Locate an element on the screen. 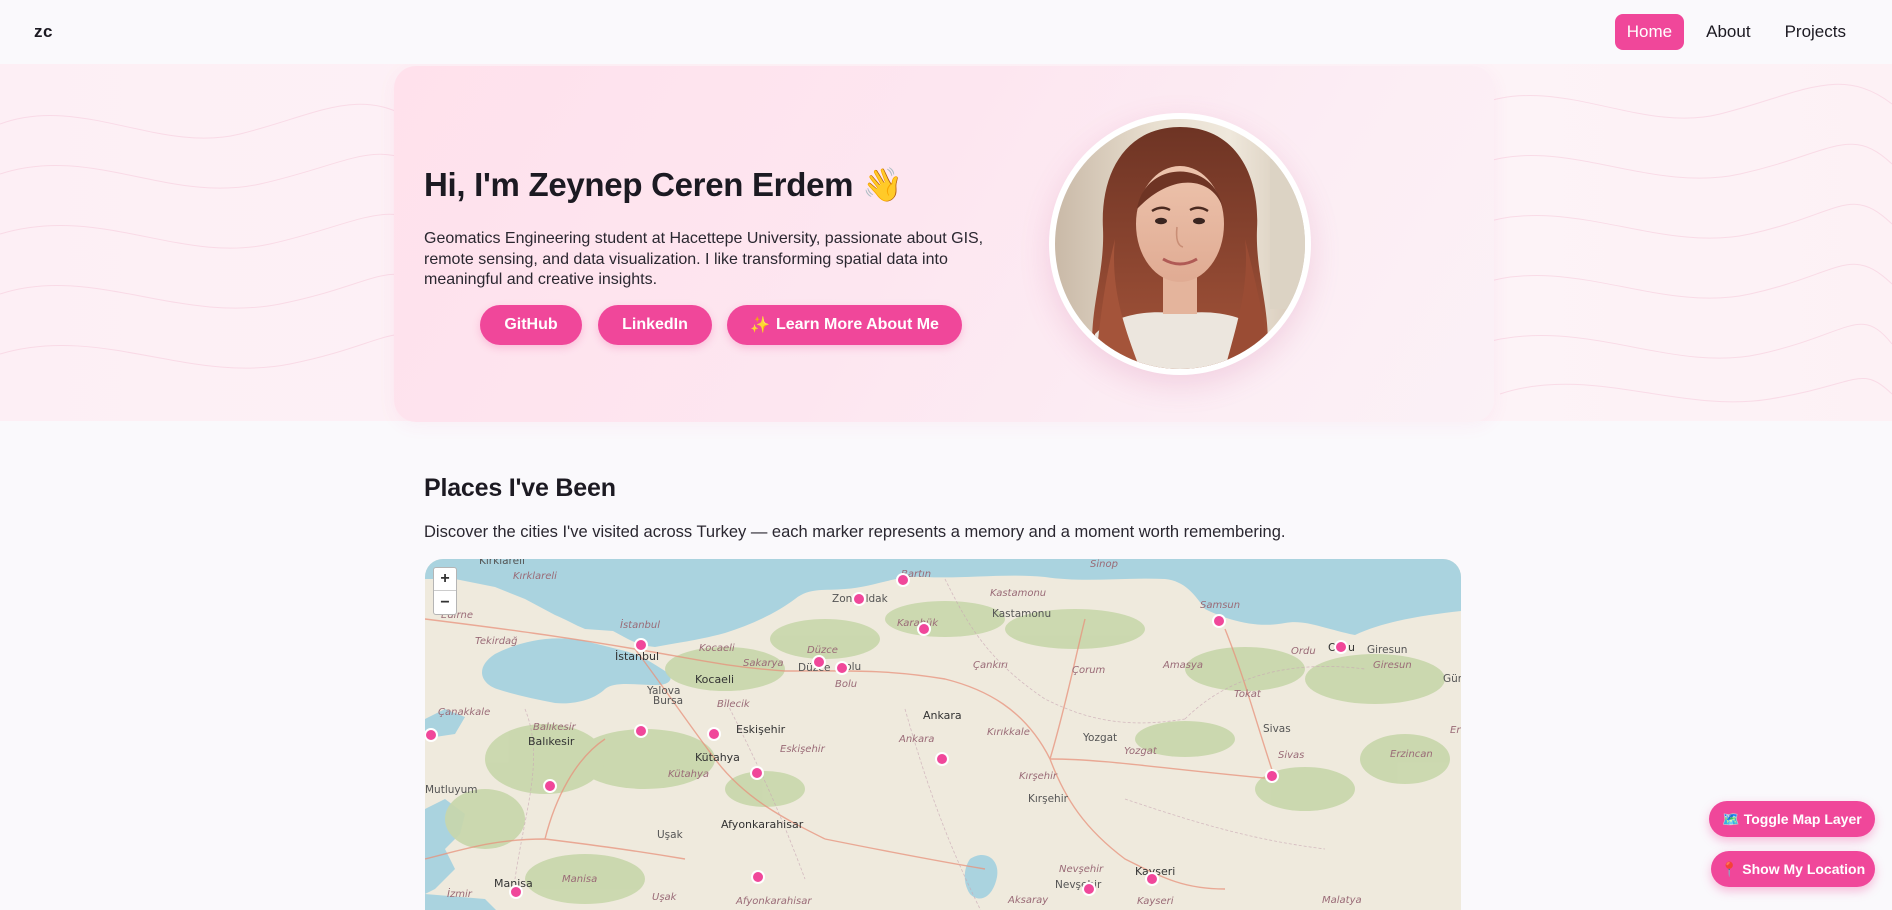  marker-bursa is located at coordinates (641, 731).